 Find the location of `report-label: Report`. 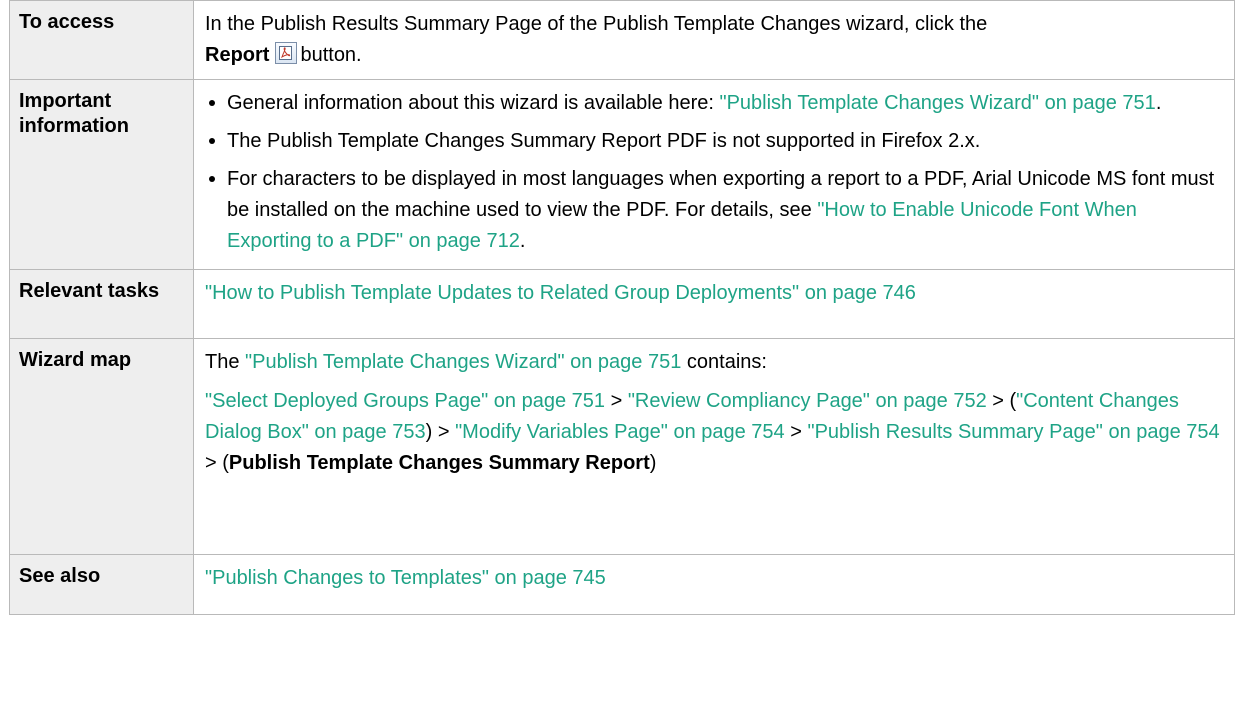

report-label: Report is located at coordinates (237, 55).